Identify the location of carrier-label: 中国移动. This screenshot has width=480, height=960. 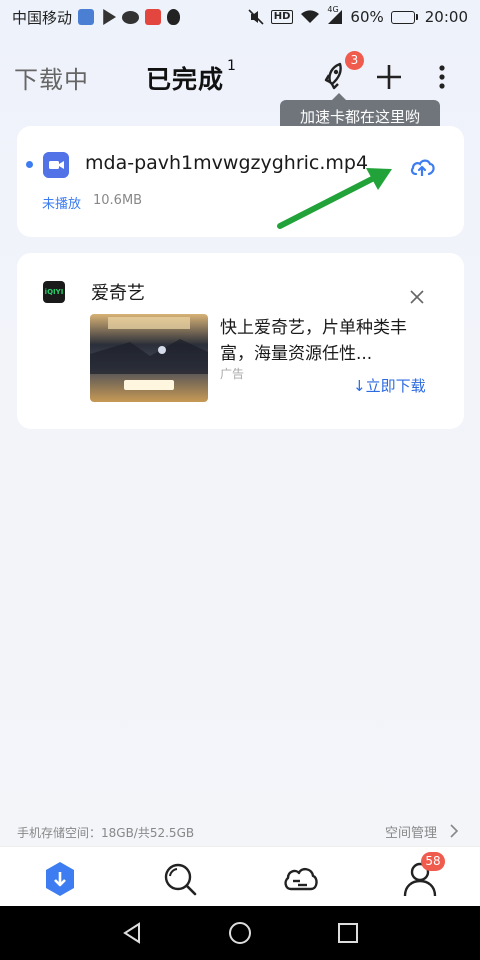
(42, 17).